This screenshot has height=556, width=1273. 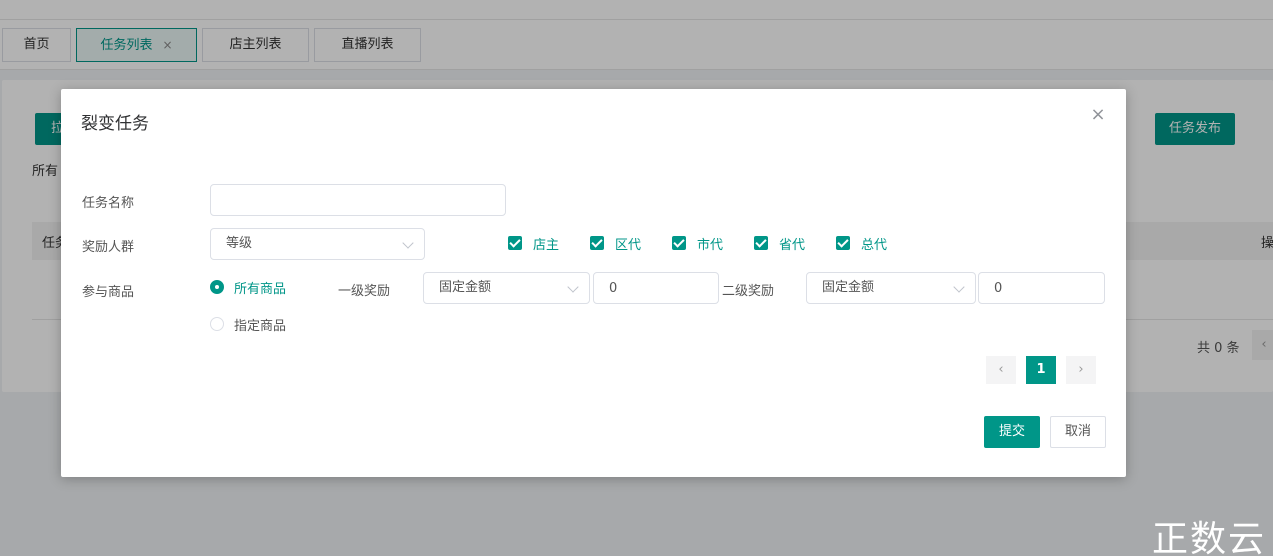 What do you see at coordinates (710, 245) in the screenshot?
I see `checkbox-label: 市代` at bounding box center [710, 245].